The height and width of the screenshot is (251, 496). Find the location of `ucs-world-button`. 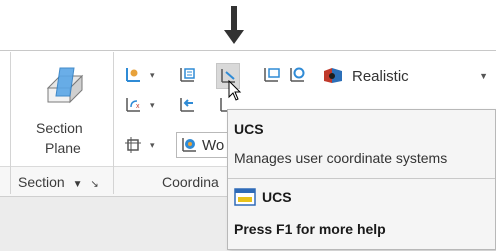

ucs-world-button is located at coordinates (133, 75).